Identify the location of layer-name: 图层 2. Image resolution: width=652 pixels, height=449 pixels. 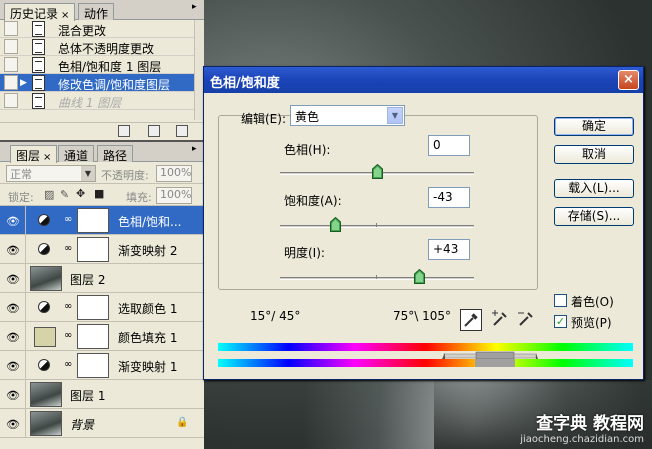
(88, 280).